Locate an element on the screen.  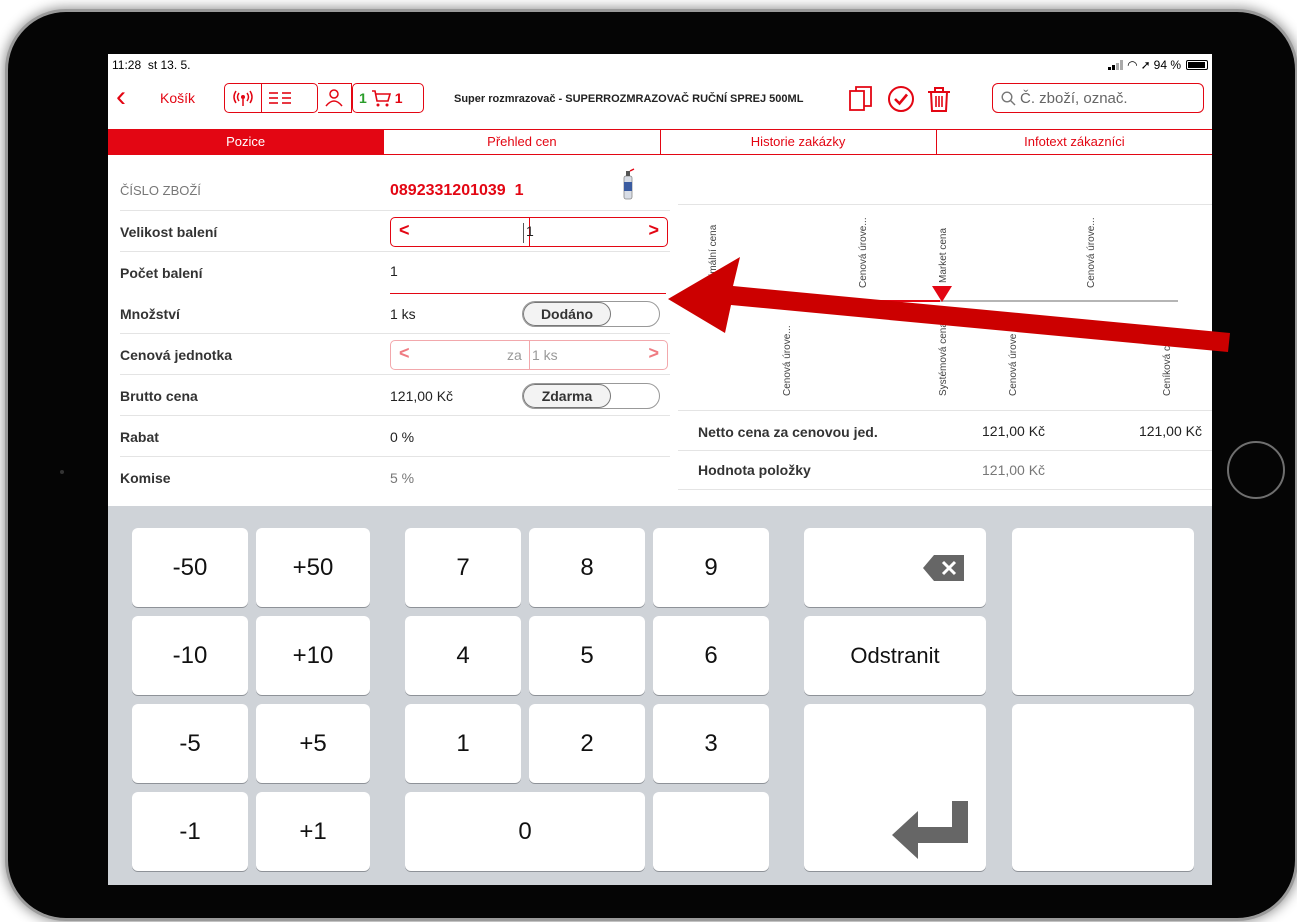
pack-size-value: 1 is located at coordinates (528, 233).